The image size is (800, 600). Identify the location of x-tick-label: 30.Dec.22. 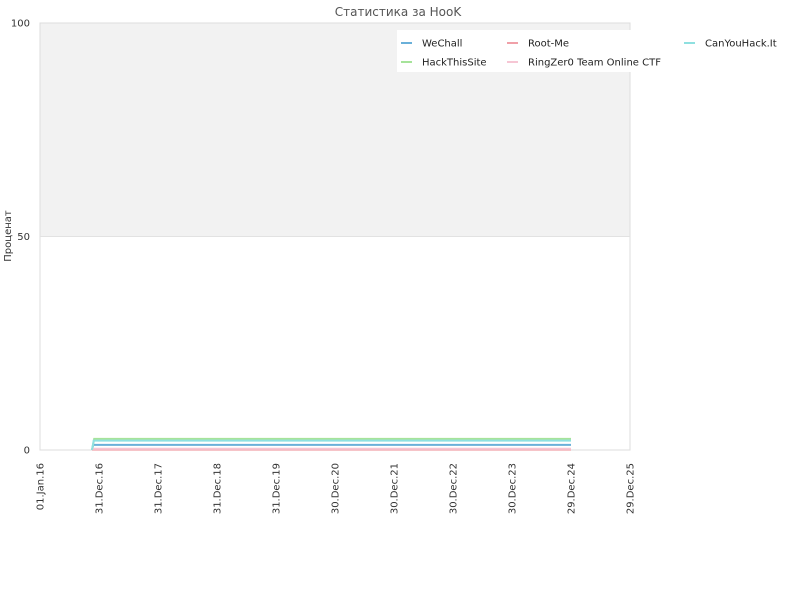
(454, 488).